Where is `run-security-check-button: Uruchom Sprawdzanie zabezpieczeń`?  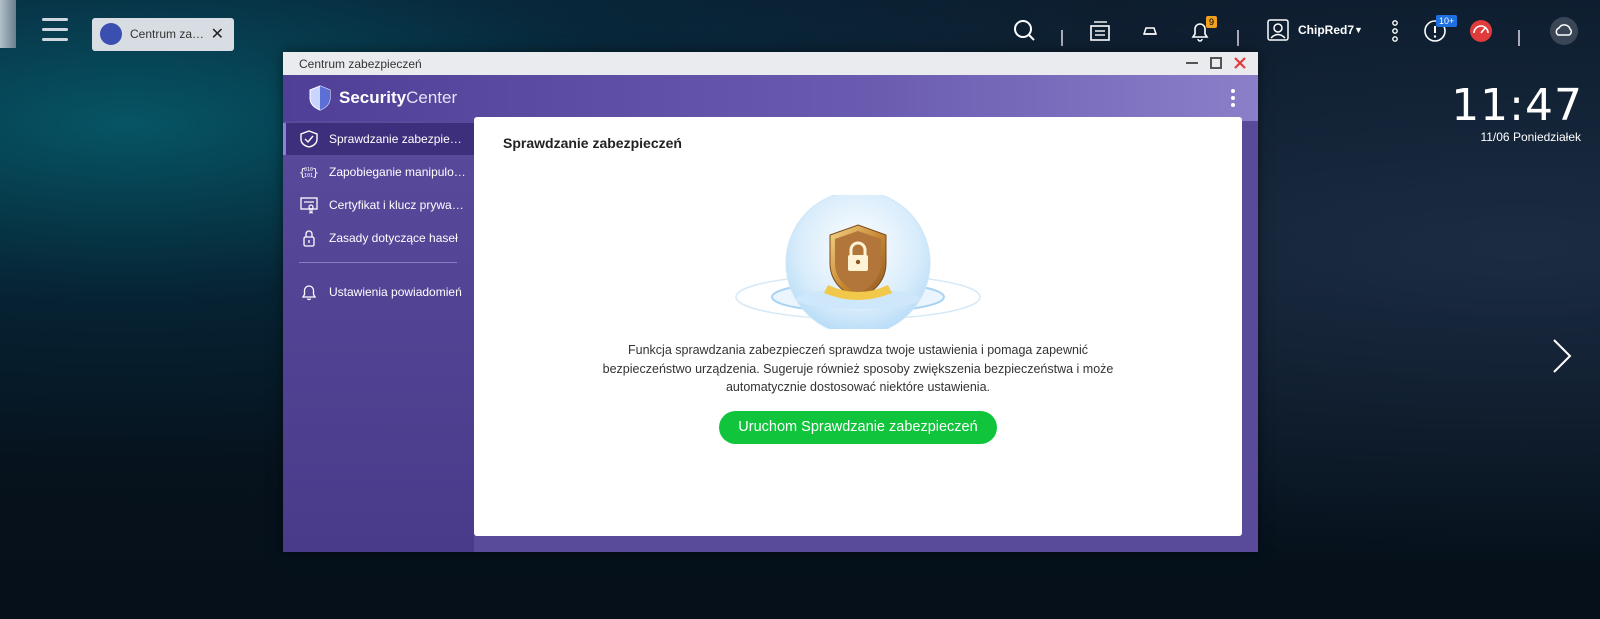 run-security-check-button: Uruchom Sprawdzanie zabezpieczeń is located at coordinates (858, 427).